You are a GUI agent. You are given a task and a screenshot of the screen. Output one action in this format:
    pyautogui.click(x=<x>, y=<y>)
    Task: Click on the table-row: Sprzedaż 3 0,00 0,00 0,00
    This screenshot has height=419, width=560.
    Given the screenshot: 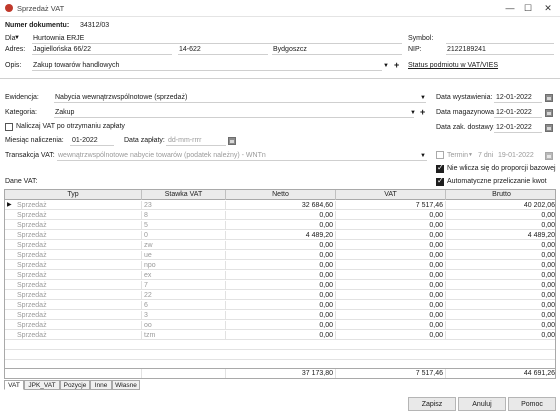 What is the action you would take?
    pyautogui.click(x=280, y=315)
    